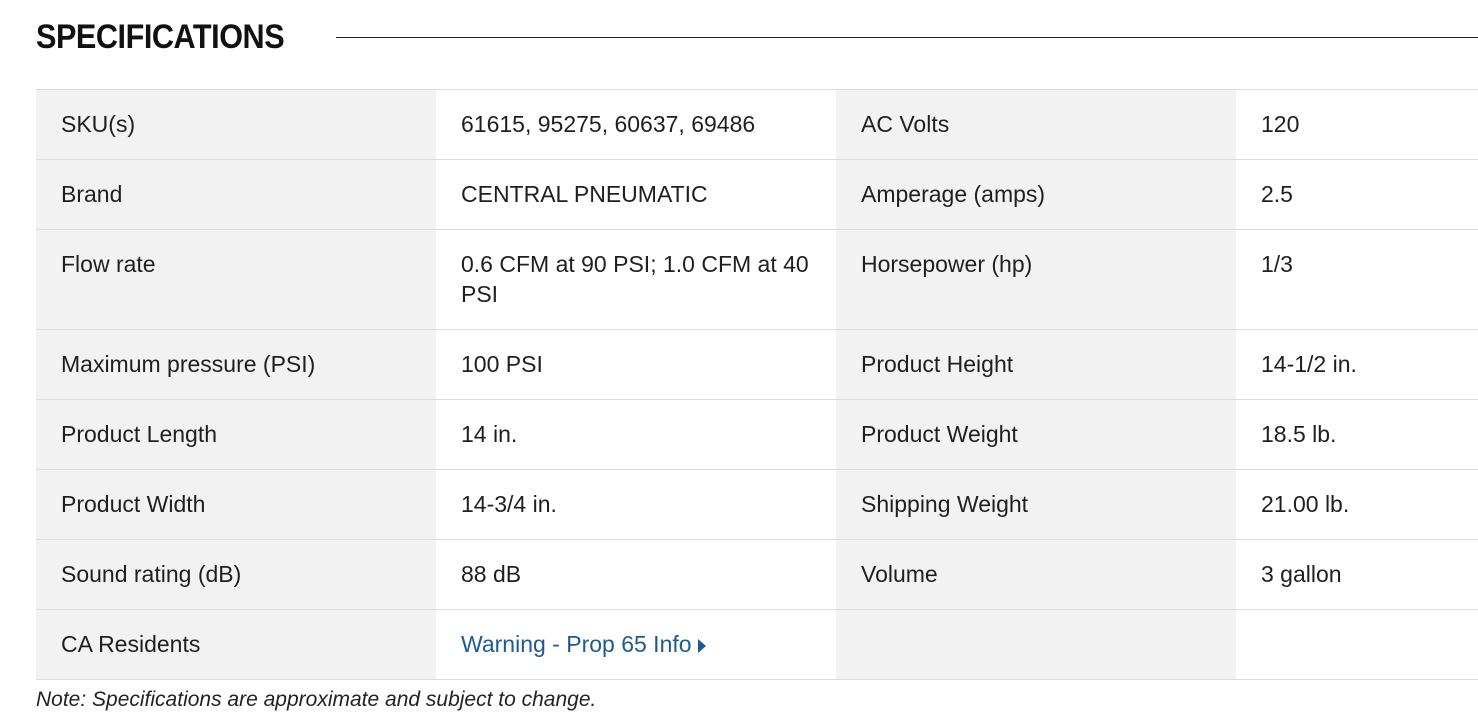 The height and width of the screenshot is (712, 1478). I want to click on spec-value: CENTRAL PNEUMATIC, so click(636, 194).